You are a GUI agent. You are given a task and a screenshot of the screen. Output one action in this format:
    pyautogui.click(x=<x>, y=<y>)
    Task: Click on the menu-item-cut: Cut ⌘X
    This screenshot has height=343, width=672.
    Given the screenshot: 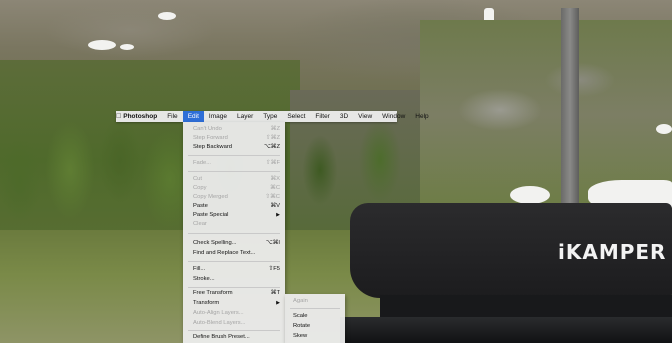 What is the action you would take?
    pyautogui.click(x=234, y=179)
    